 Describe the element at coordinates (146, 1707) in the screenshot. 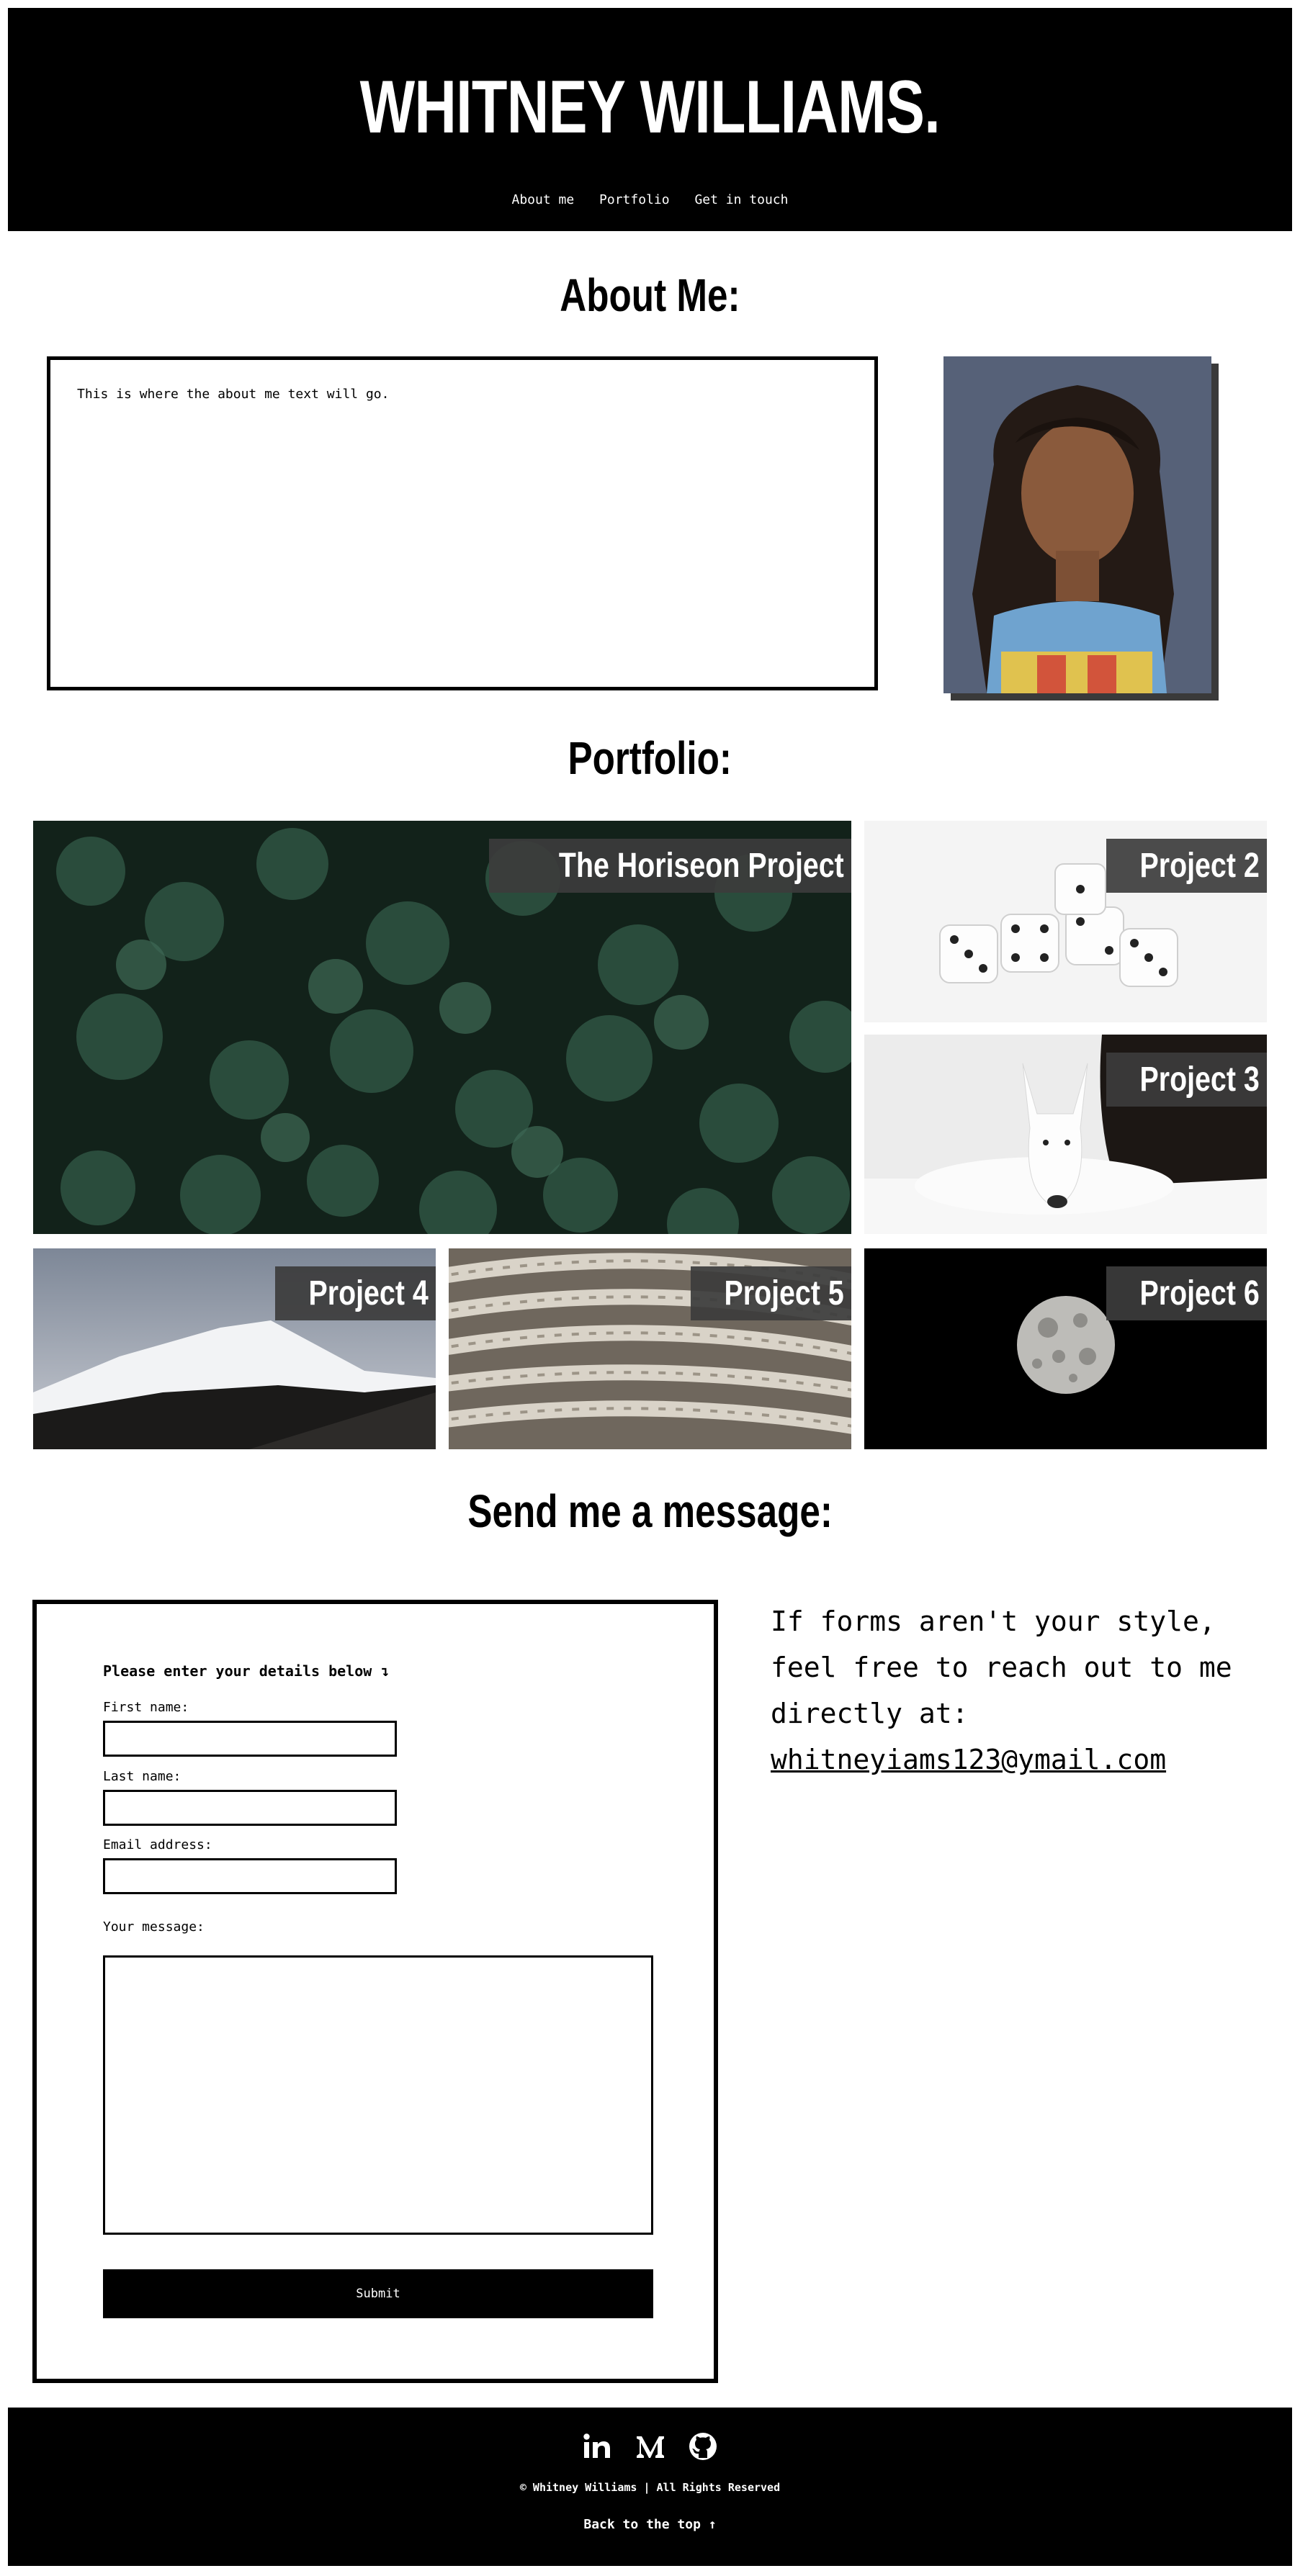

I see `first-name-label: First name:` at that location.